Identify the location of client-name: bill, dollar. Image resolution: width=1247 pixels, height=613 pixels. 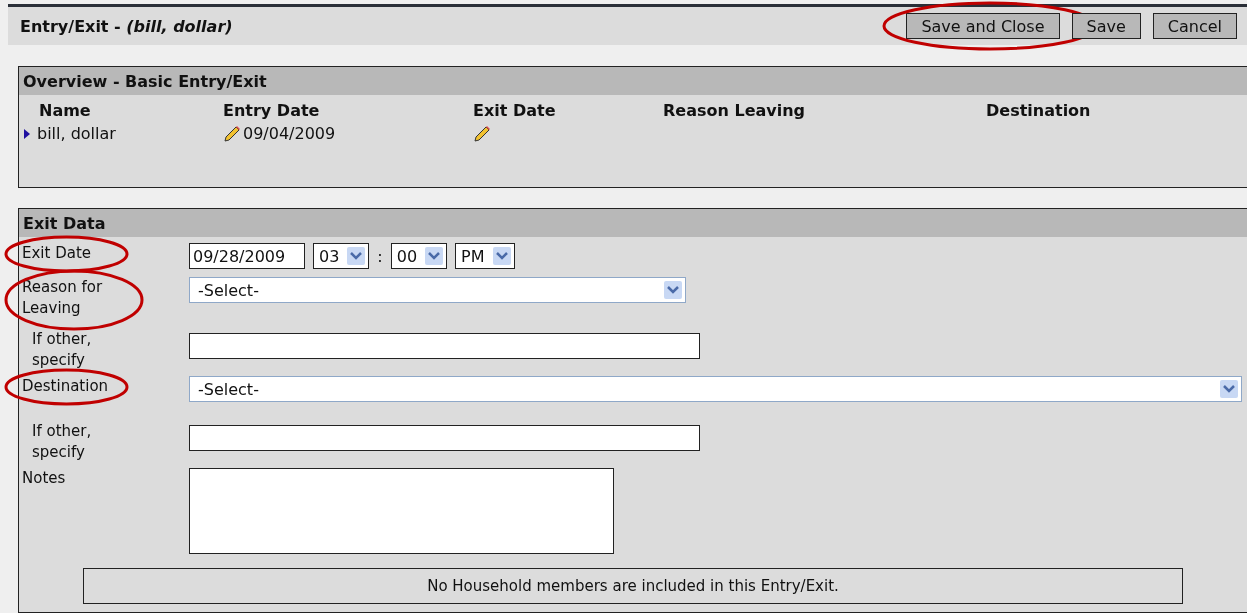
(76, 133).